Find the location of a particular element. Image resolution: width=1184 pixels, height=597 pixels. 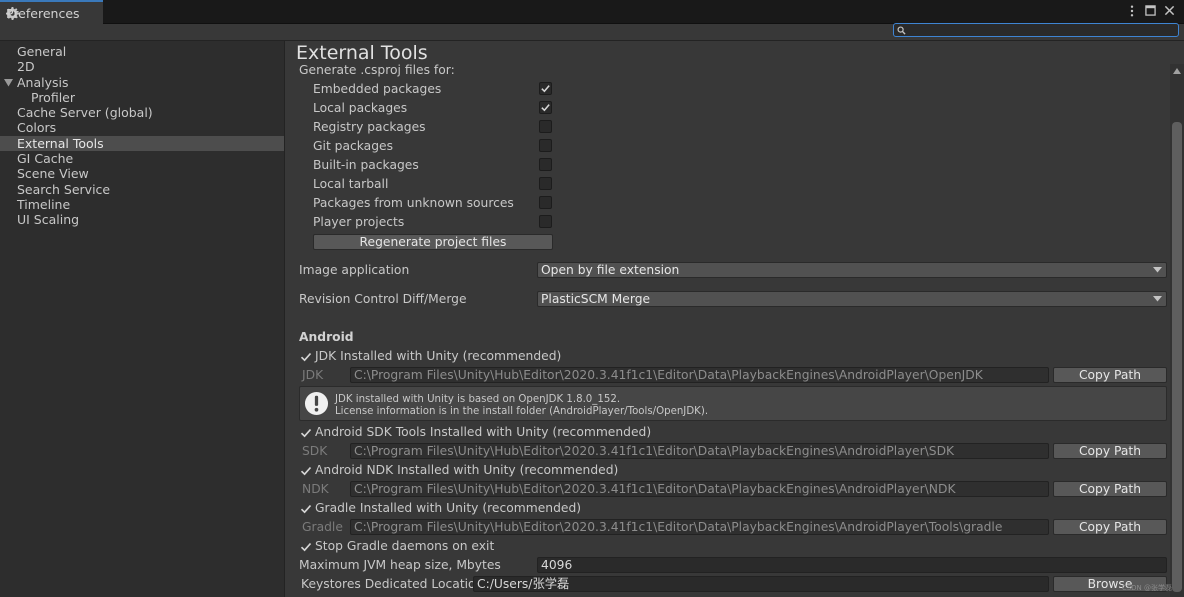

preferences-tab: Preferences is located at coordinates (51, 12).